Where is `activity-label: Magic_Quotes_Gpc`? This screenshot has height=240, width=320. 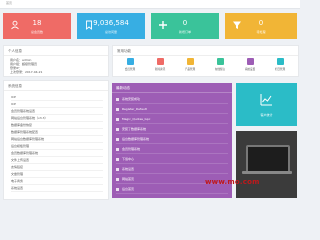 activity-label: Magic_Quotes_Gpc is located at coordinates (136, 119).